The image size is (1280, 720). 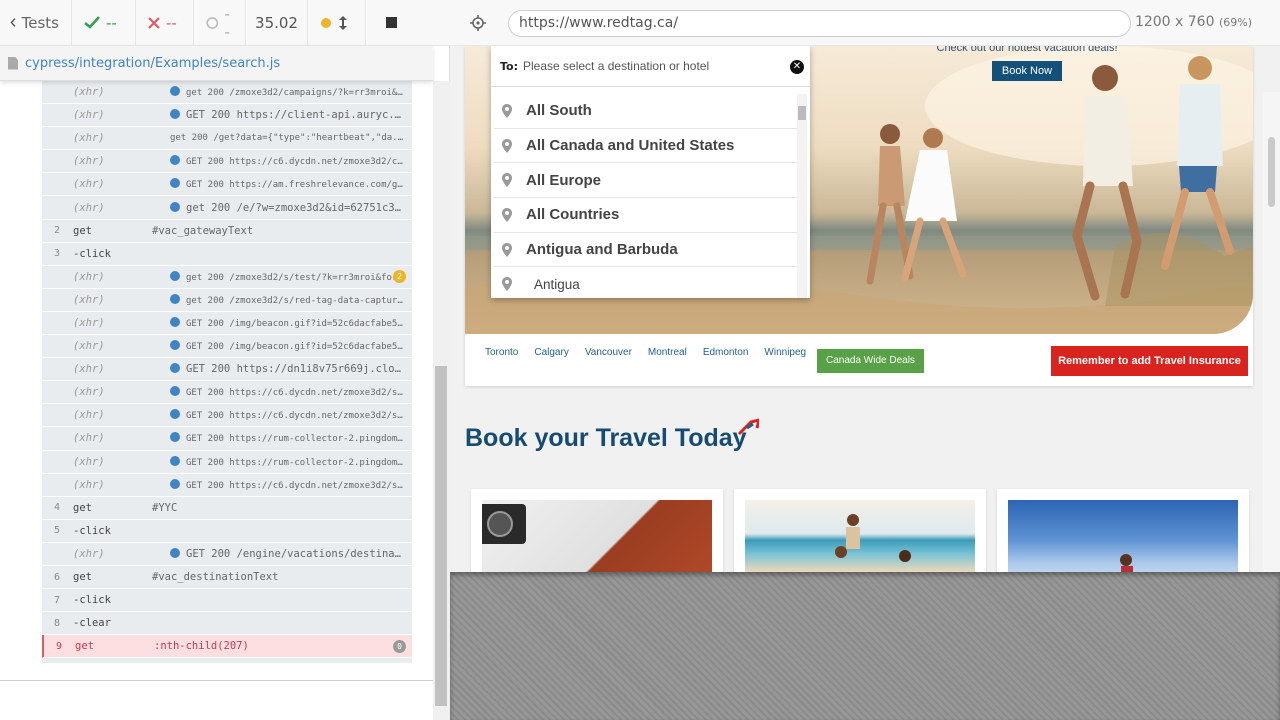 What do you see at coordinates (608, 352) in the screenshot?
I see `city-link-vancouver: Vancouver` at bounding box center [608, 352].